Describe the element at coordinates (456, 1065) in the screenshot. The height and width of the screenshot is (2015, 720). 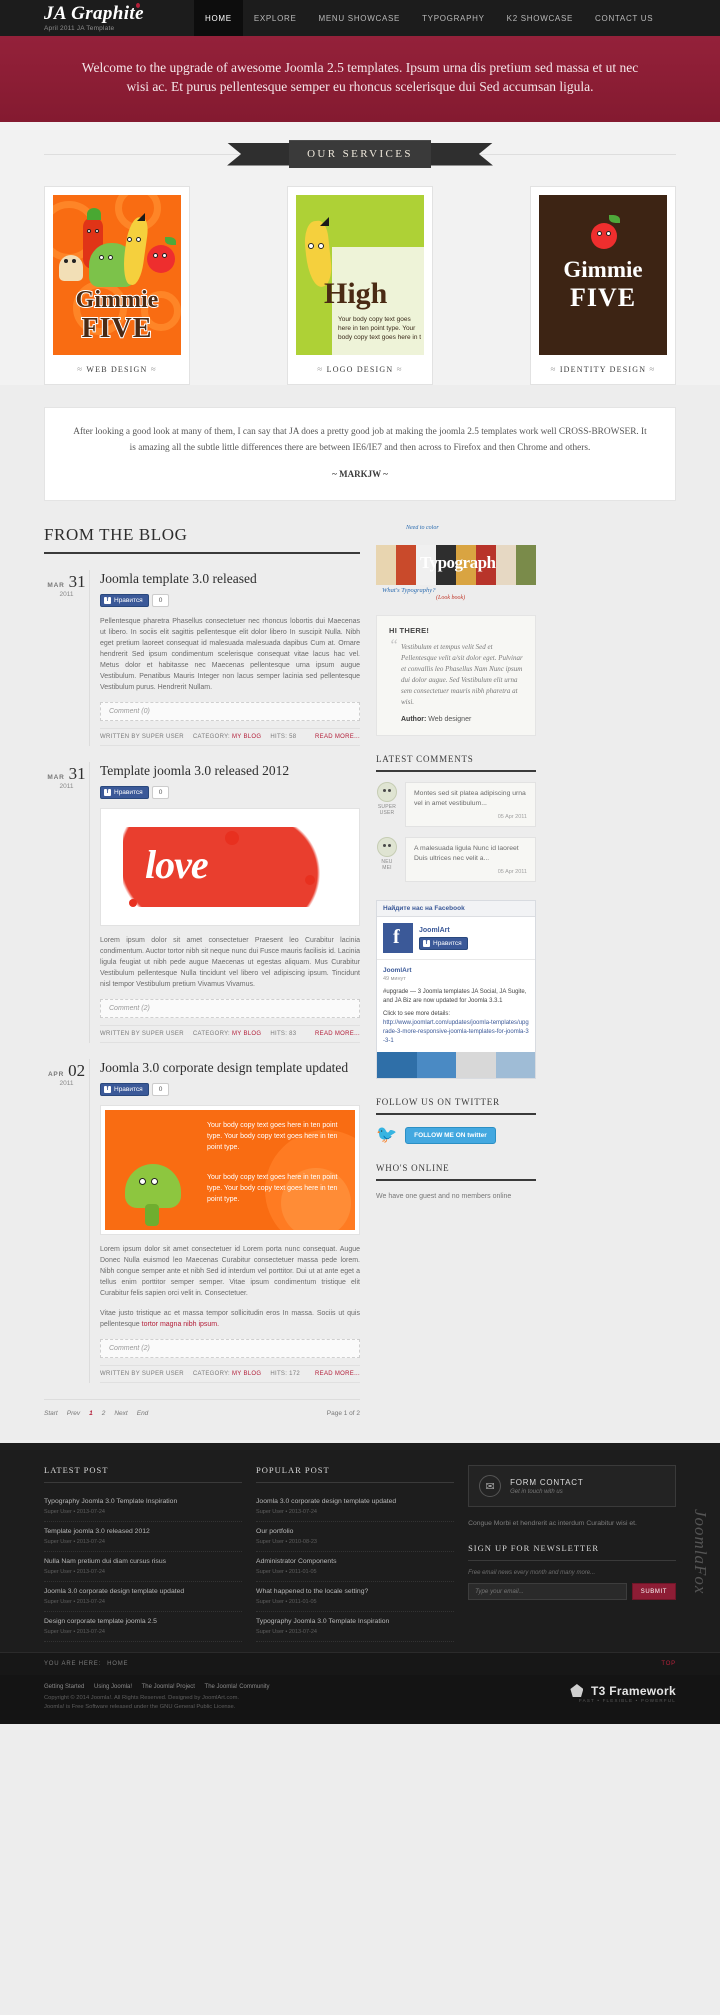
I see `facebook-thumb-strip` at that location.